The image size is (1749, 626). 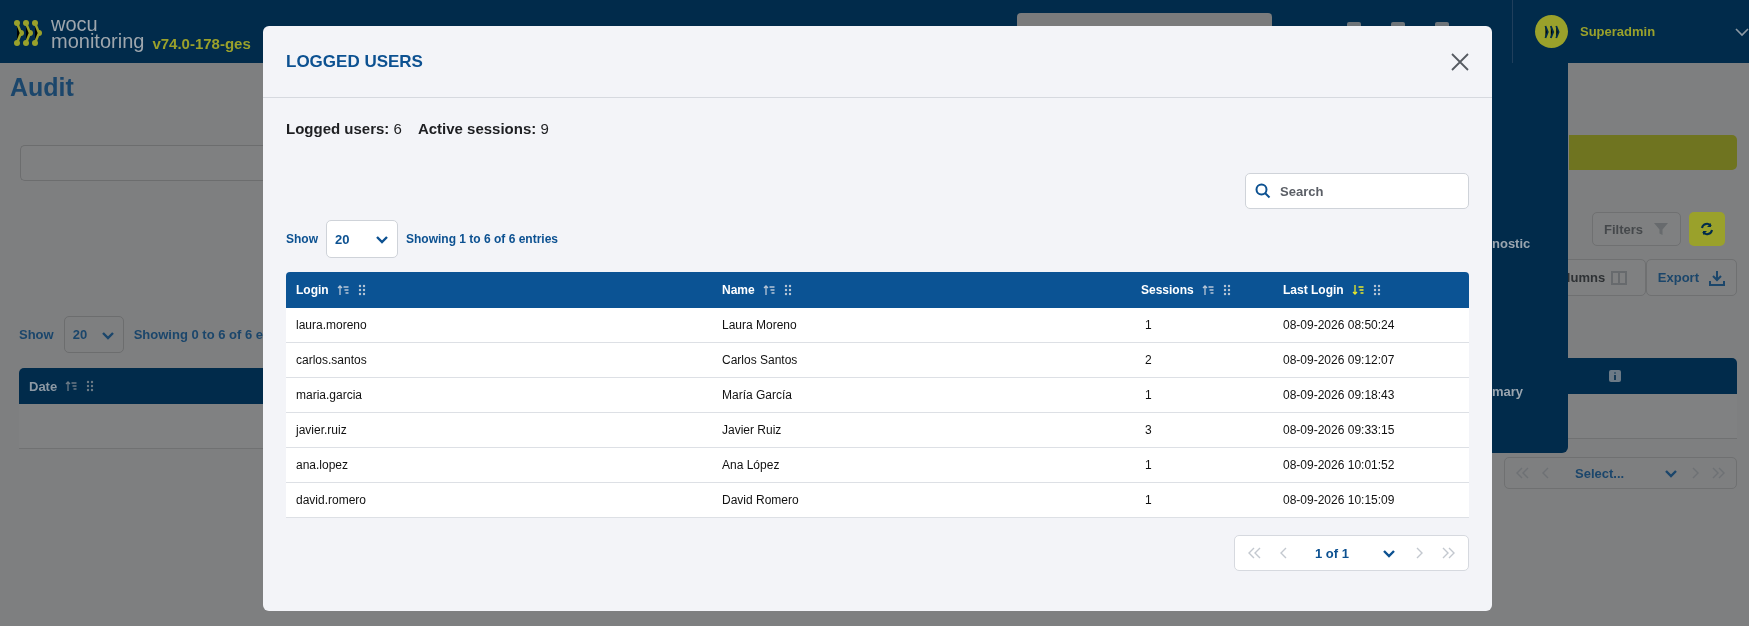 I want to click on page-title: Audit, so click(x=42, y=88).